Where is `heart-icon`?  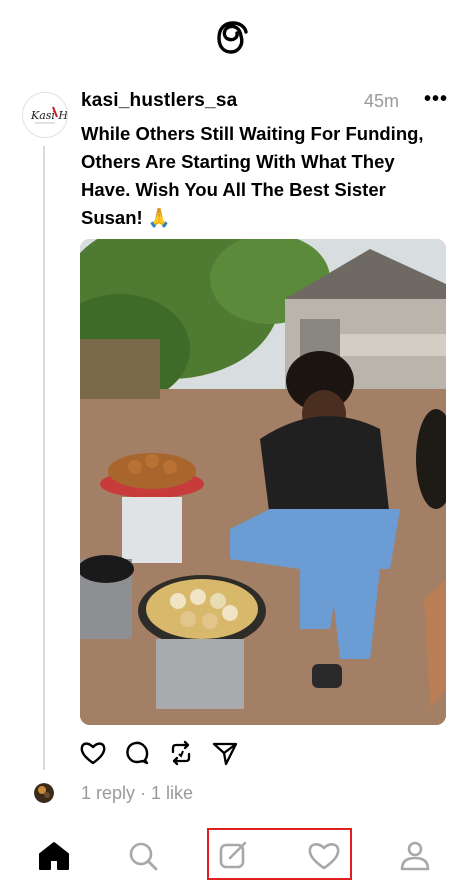 heart-icon is located at coordinates (93, 753).